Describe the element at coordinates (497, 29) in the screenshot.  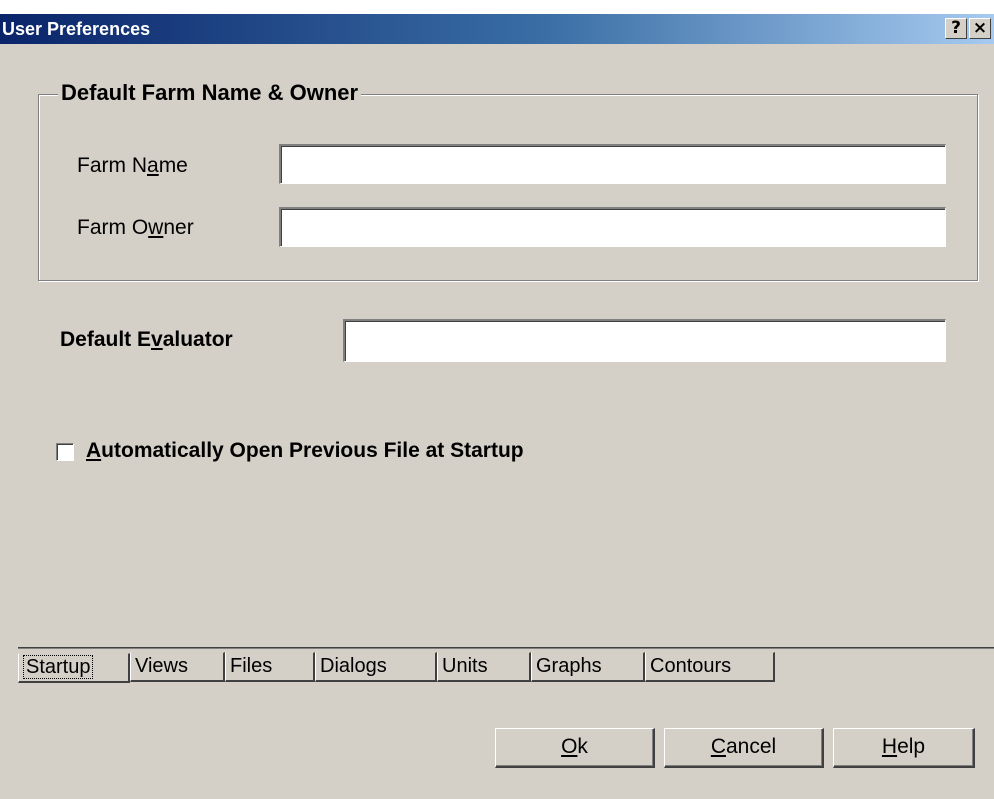
I see `title-bar: User Preferences ? ×` at that location.